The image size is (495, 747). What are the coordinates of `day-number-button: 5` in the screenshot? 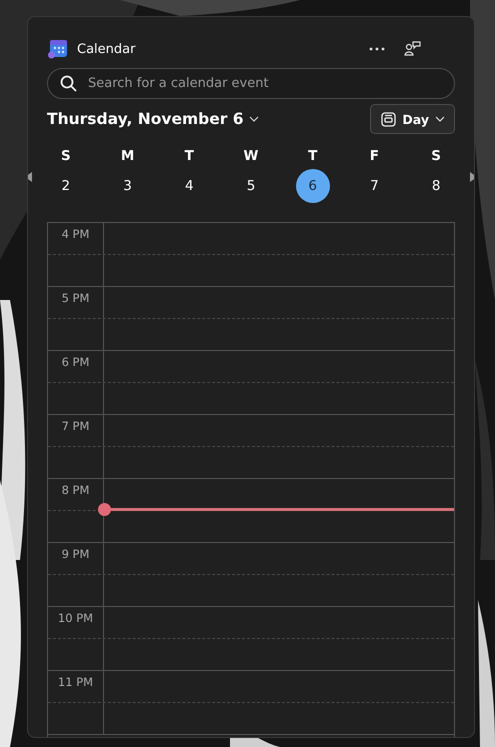 It's located at (251, 186).